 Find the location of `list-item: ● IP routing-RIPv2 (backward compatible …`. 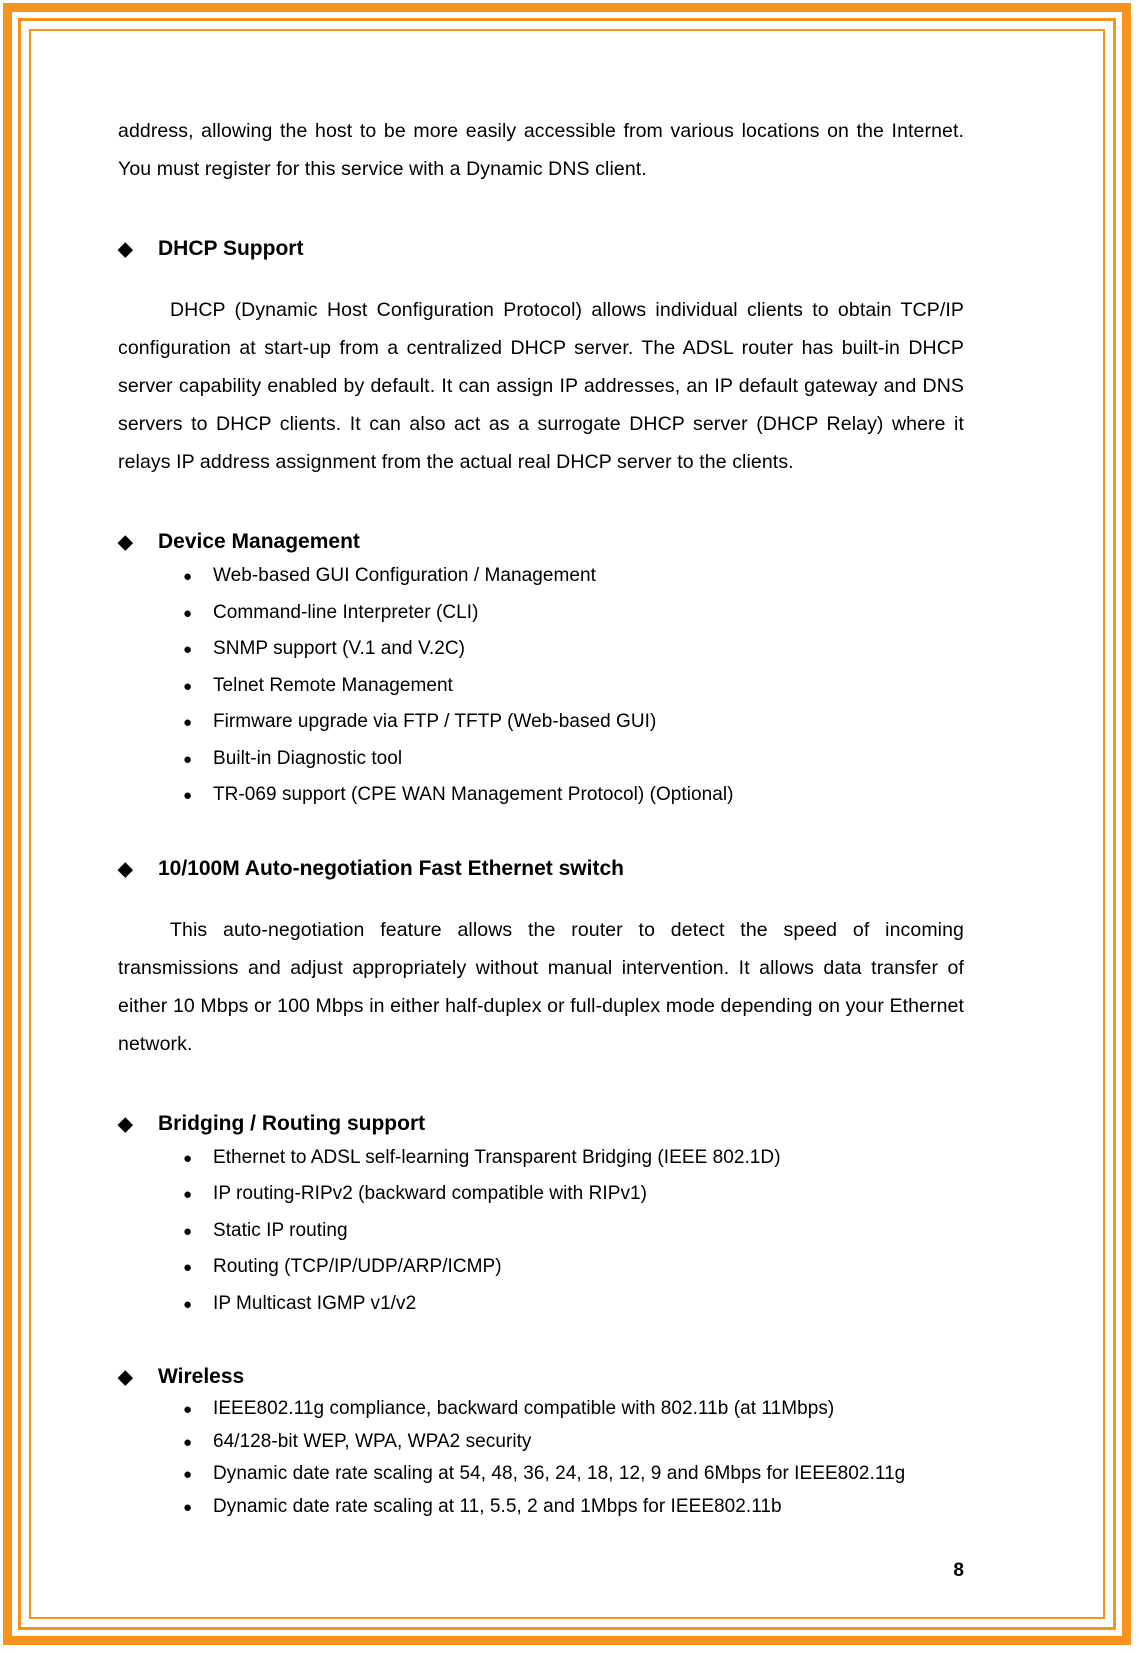

list-item: ● IP routing-RIPv2 (backward compatible … is located at coordinates (541, 1194).